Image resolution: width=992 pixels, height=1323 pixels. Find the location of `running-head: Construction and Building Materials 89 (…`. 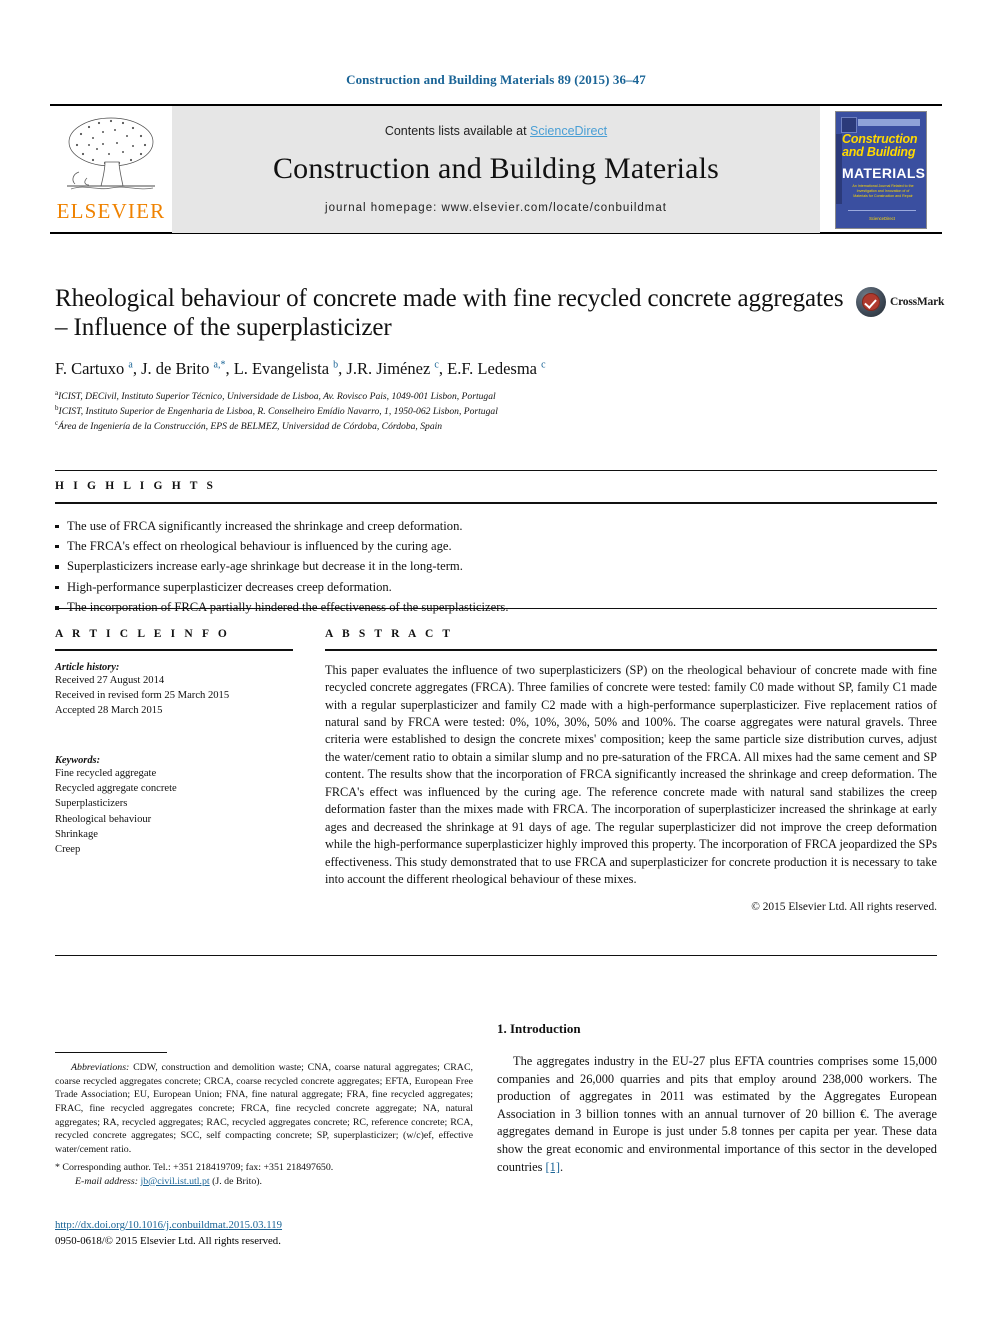

running-head: Construction and Building Materials 89 (… is located at coordinates (496, 79).